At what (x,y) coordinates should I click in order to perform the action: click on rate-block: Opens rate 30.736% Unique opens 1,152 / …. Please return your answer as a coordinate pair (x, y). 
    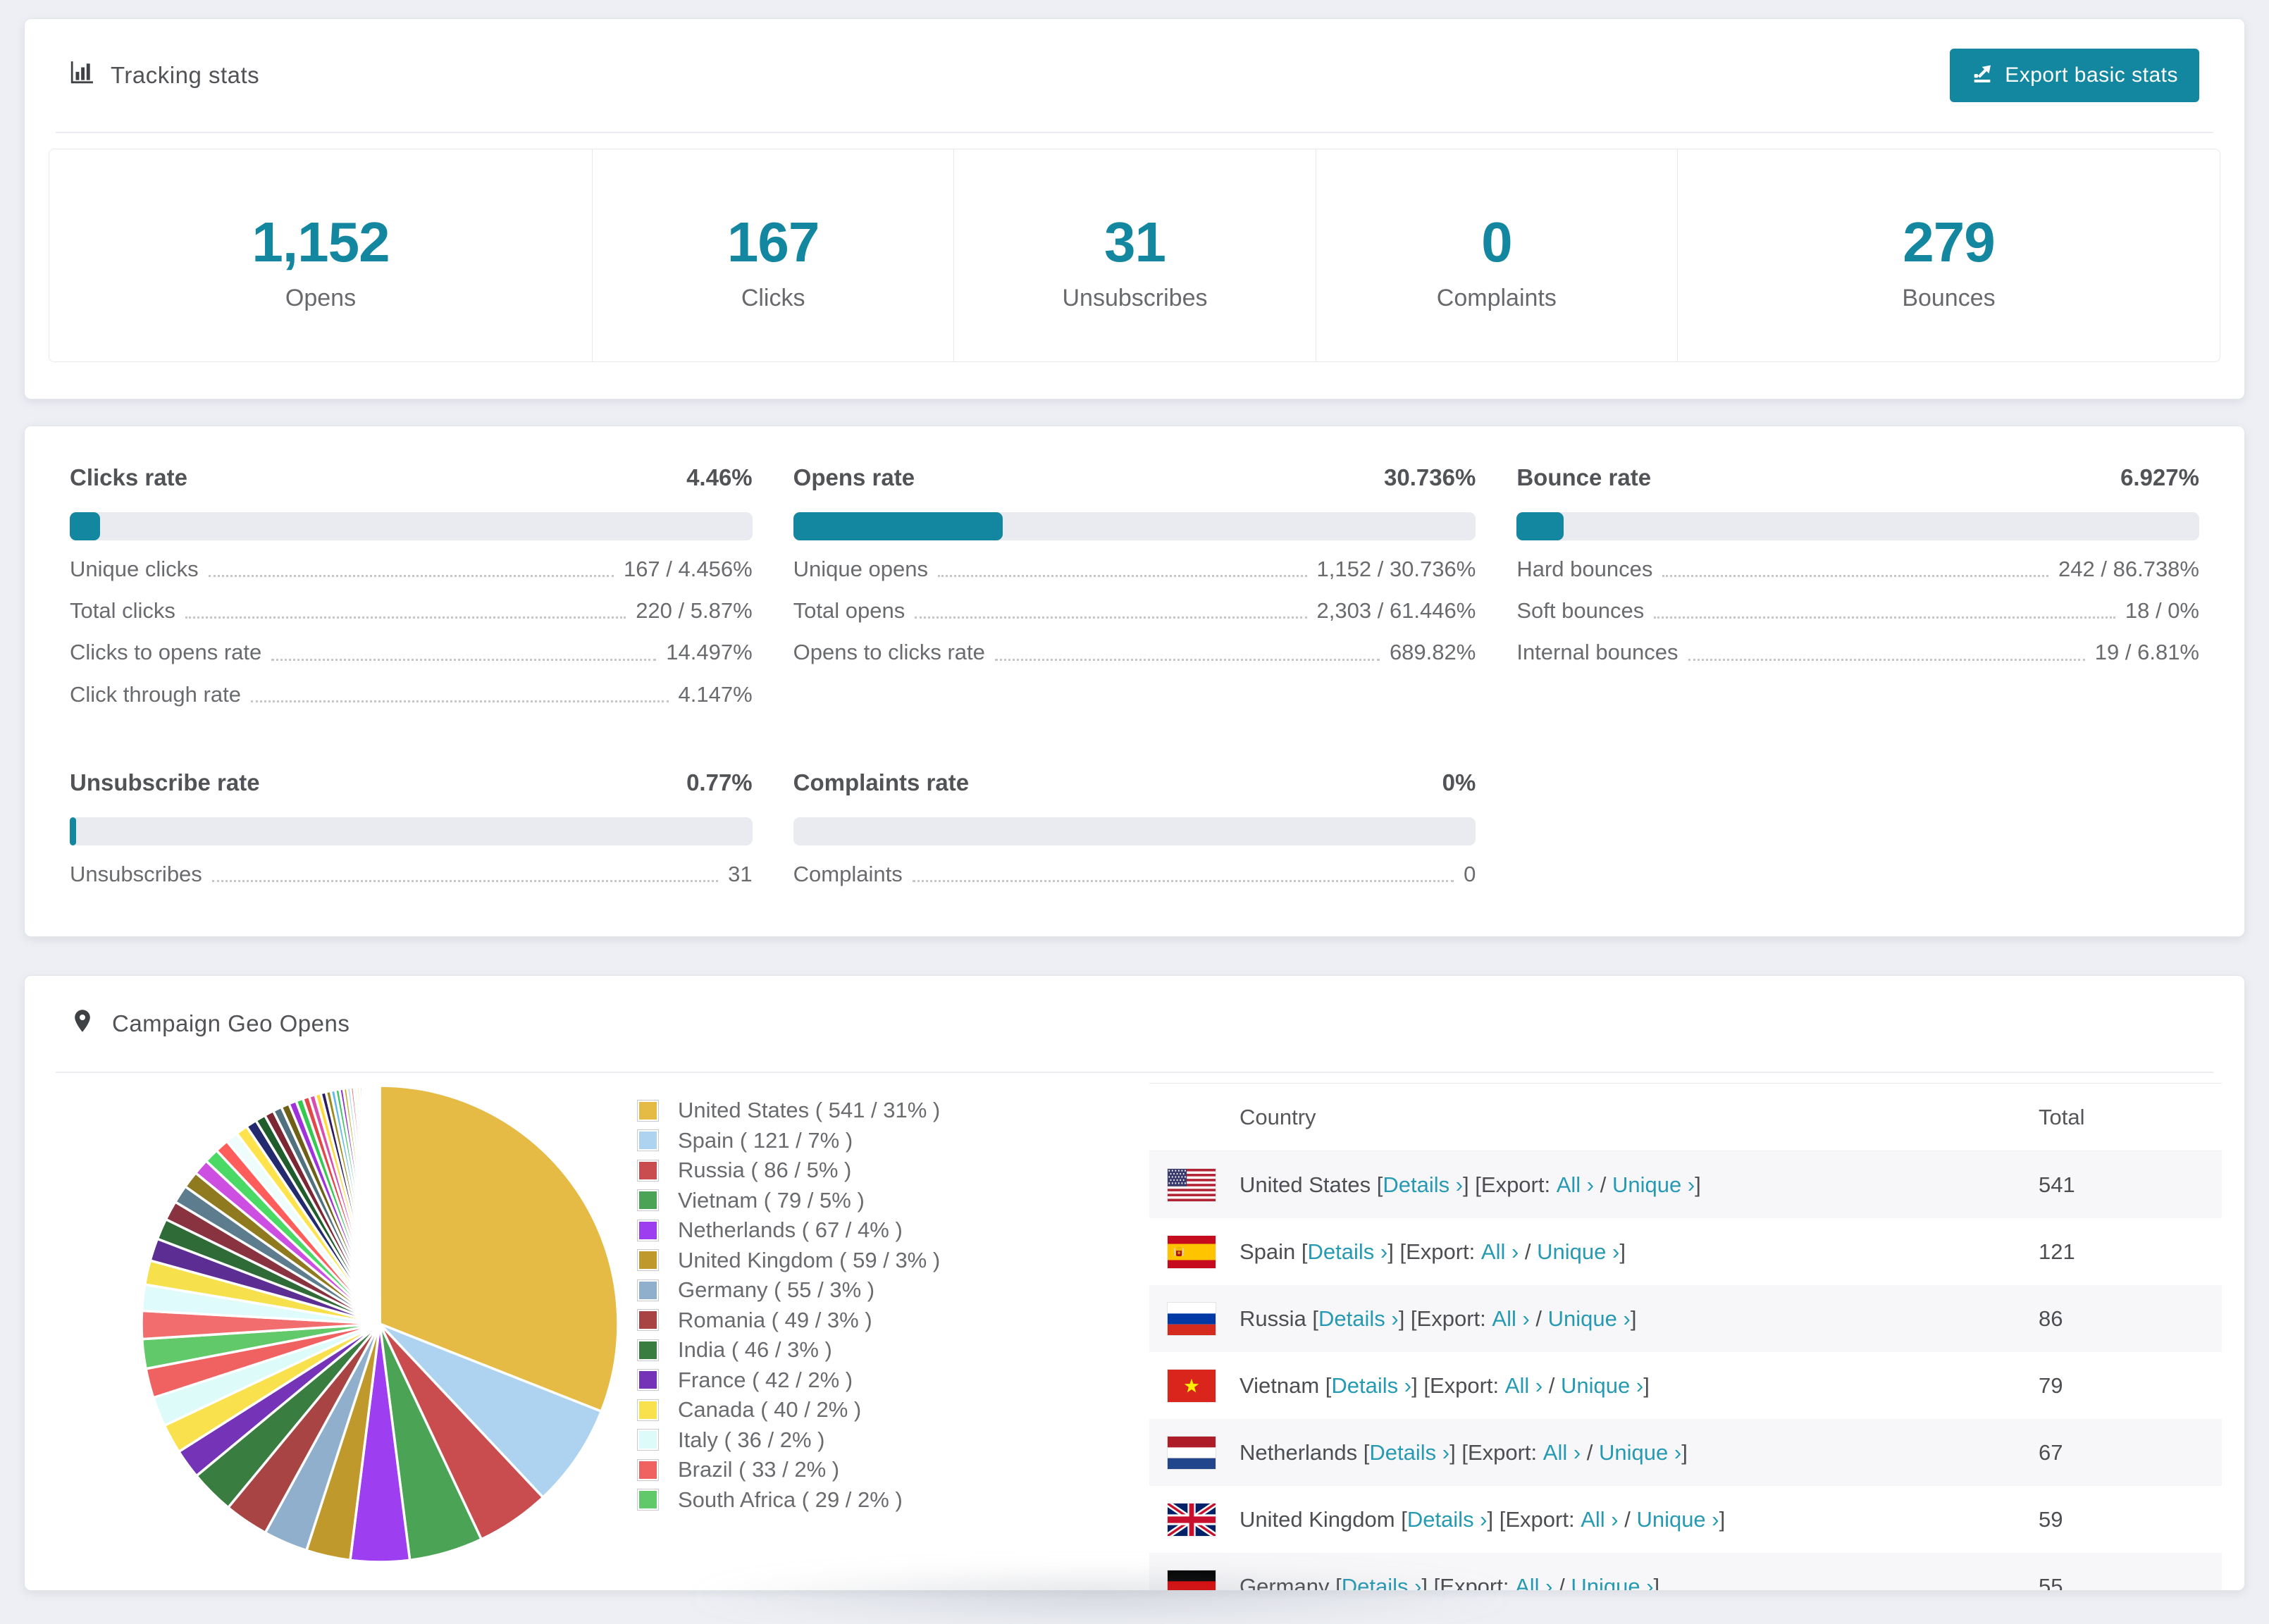
    Looking at the image, I should click on (1134, 585).